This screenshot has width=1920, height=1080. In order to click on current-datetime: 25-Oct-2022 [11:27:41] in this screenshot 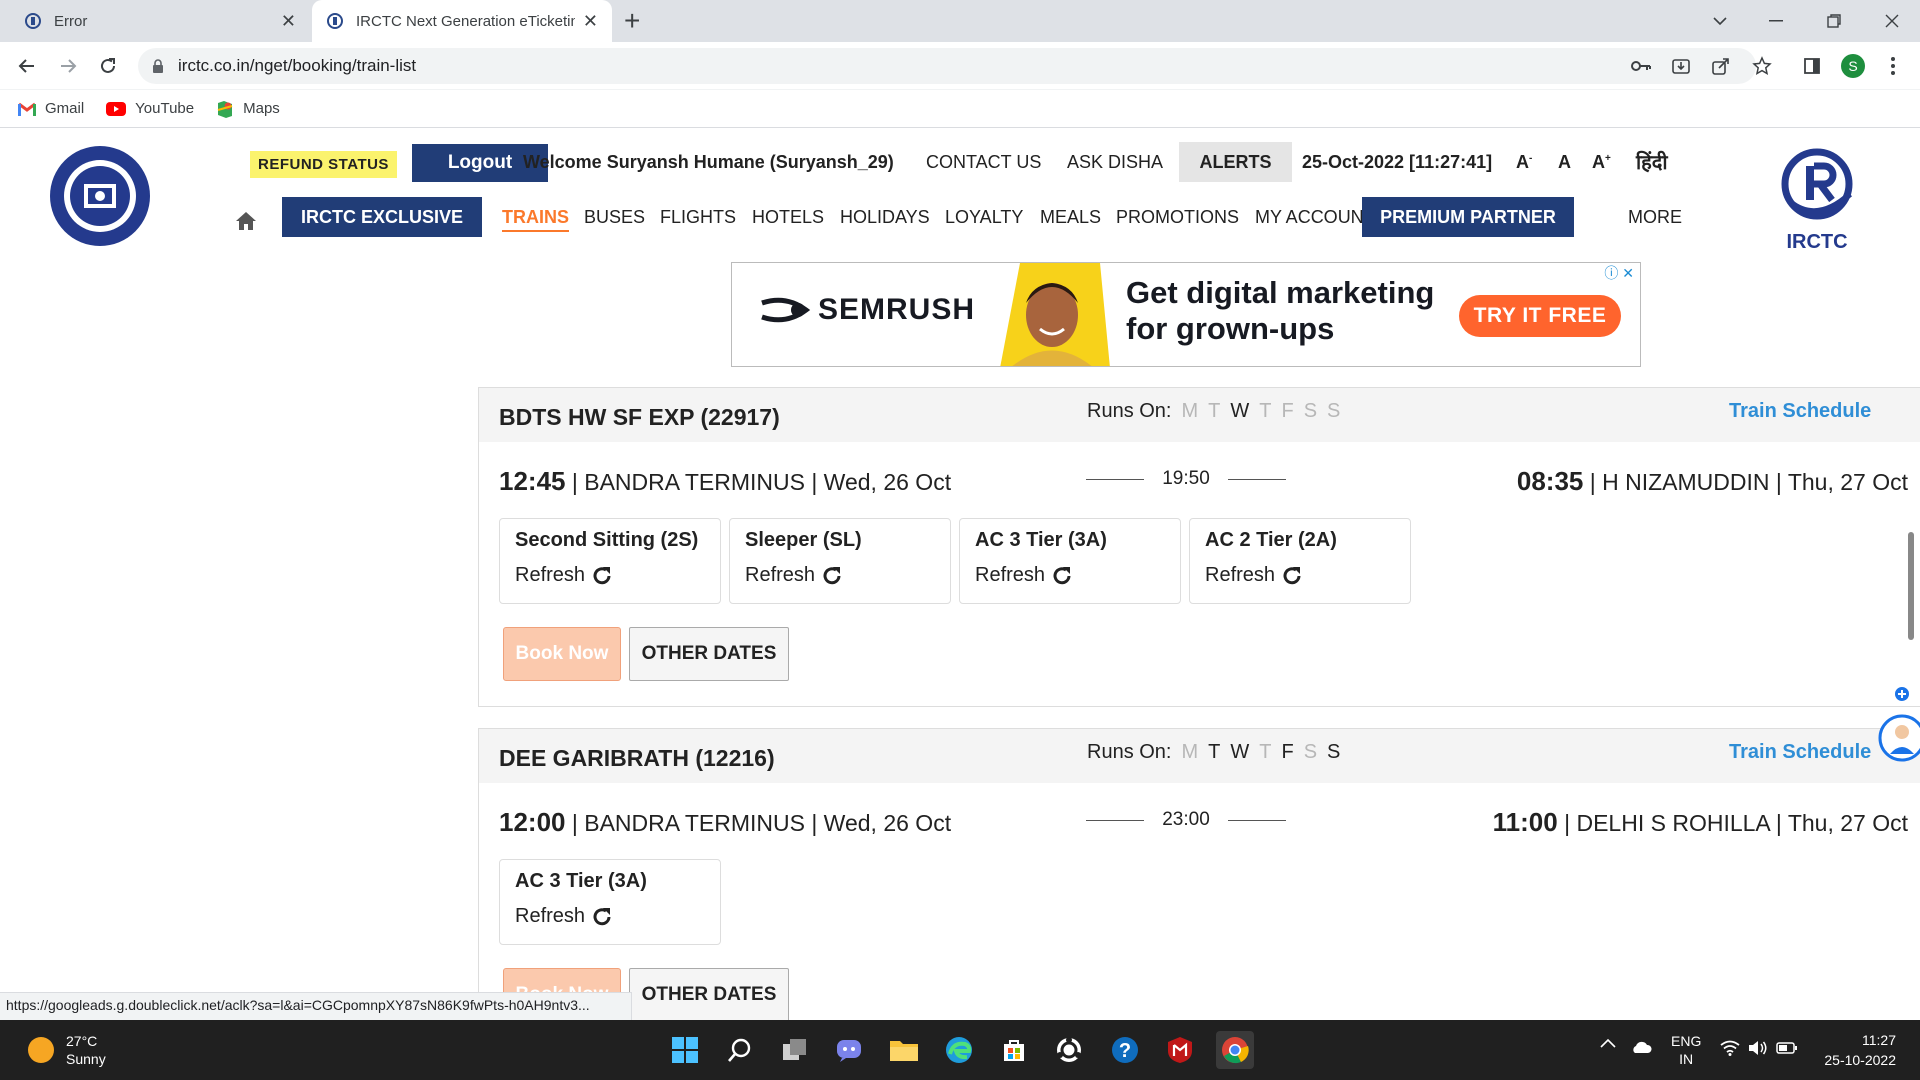, I will do `click(1397, 162)`.